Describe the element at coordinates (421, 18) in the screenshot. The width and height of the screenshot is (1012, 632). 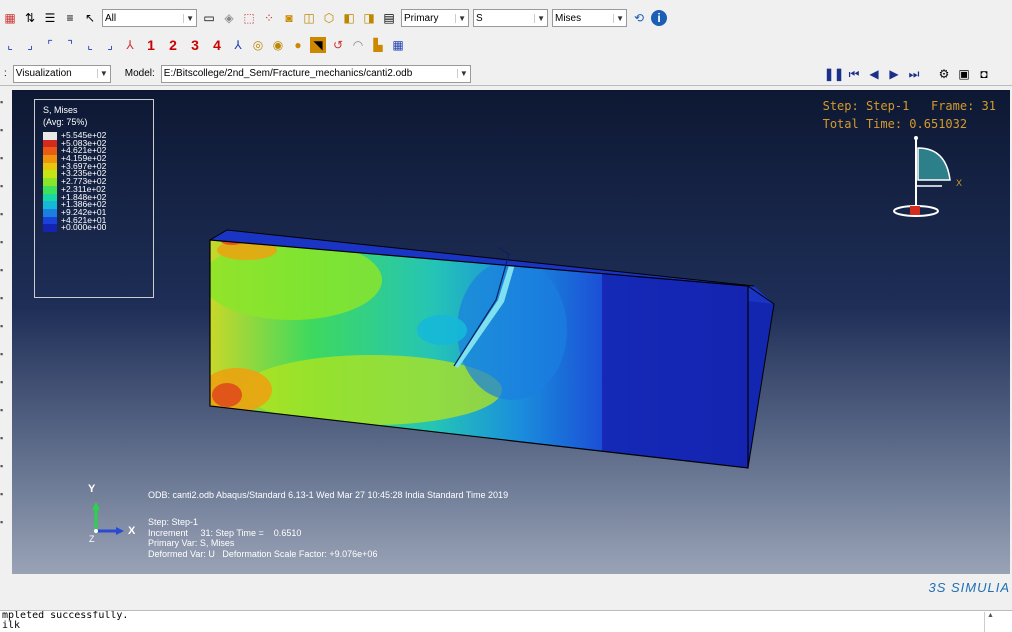
I see `primary-select-value: Primary` at that location.